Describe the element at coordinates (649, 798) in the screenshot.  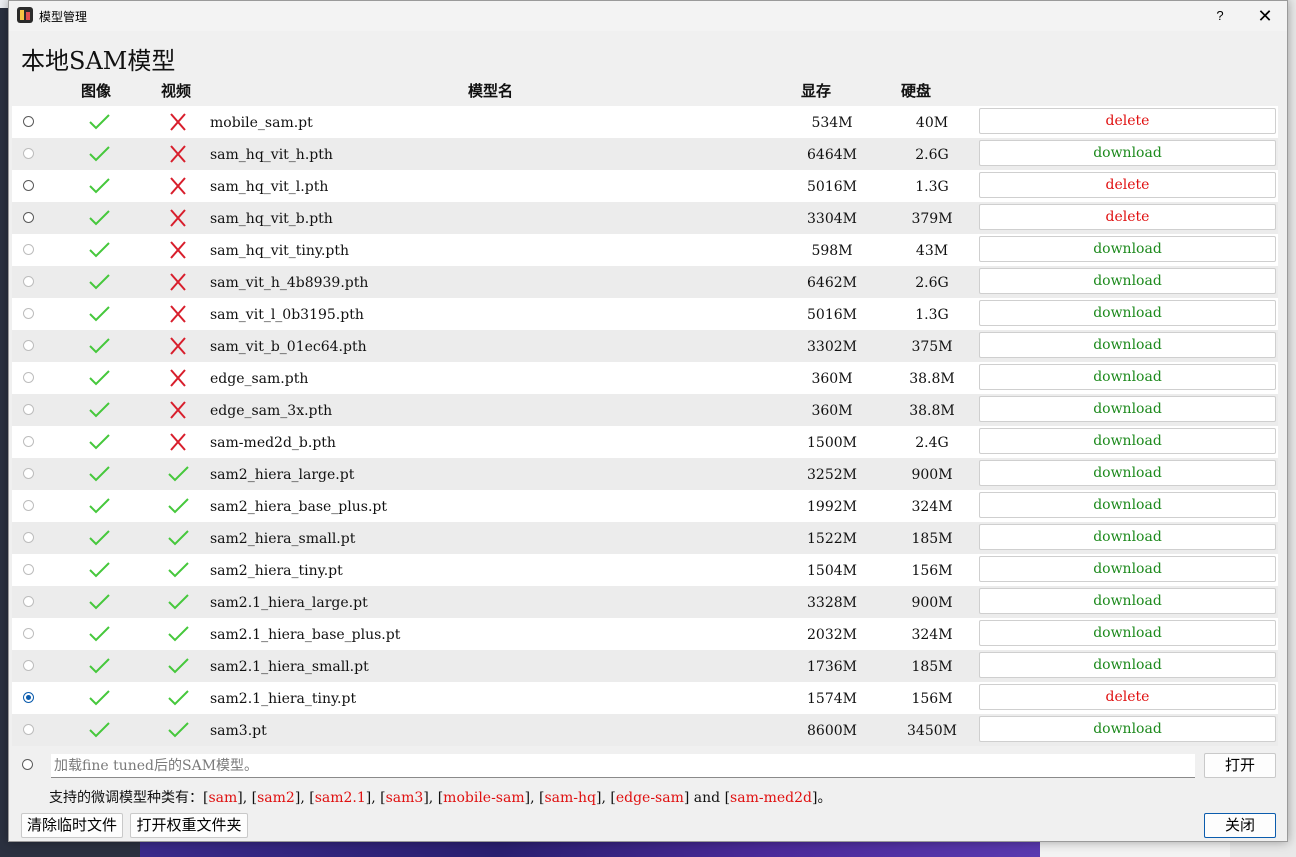
I see `supported-type: edge-sam` at that location.